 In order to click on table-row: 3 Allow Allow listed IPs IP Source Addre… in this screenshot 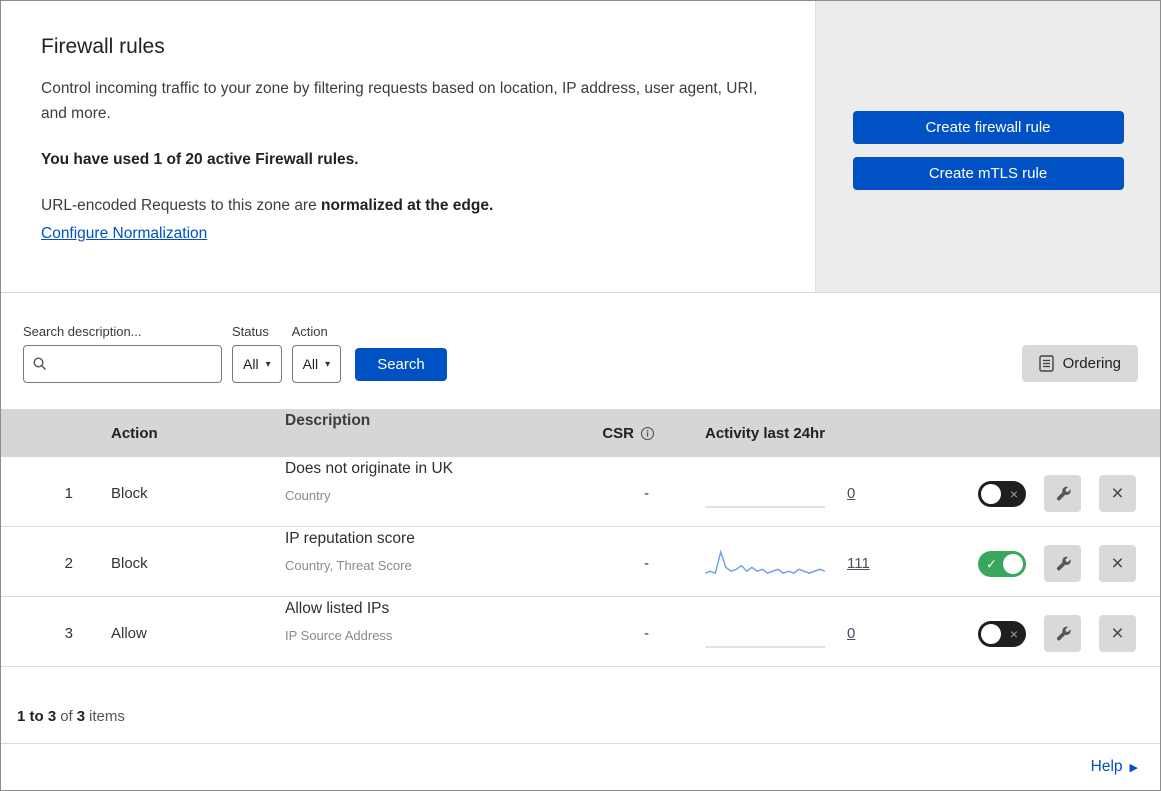, I will do `click(580, 632)`.